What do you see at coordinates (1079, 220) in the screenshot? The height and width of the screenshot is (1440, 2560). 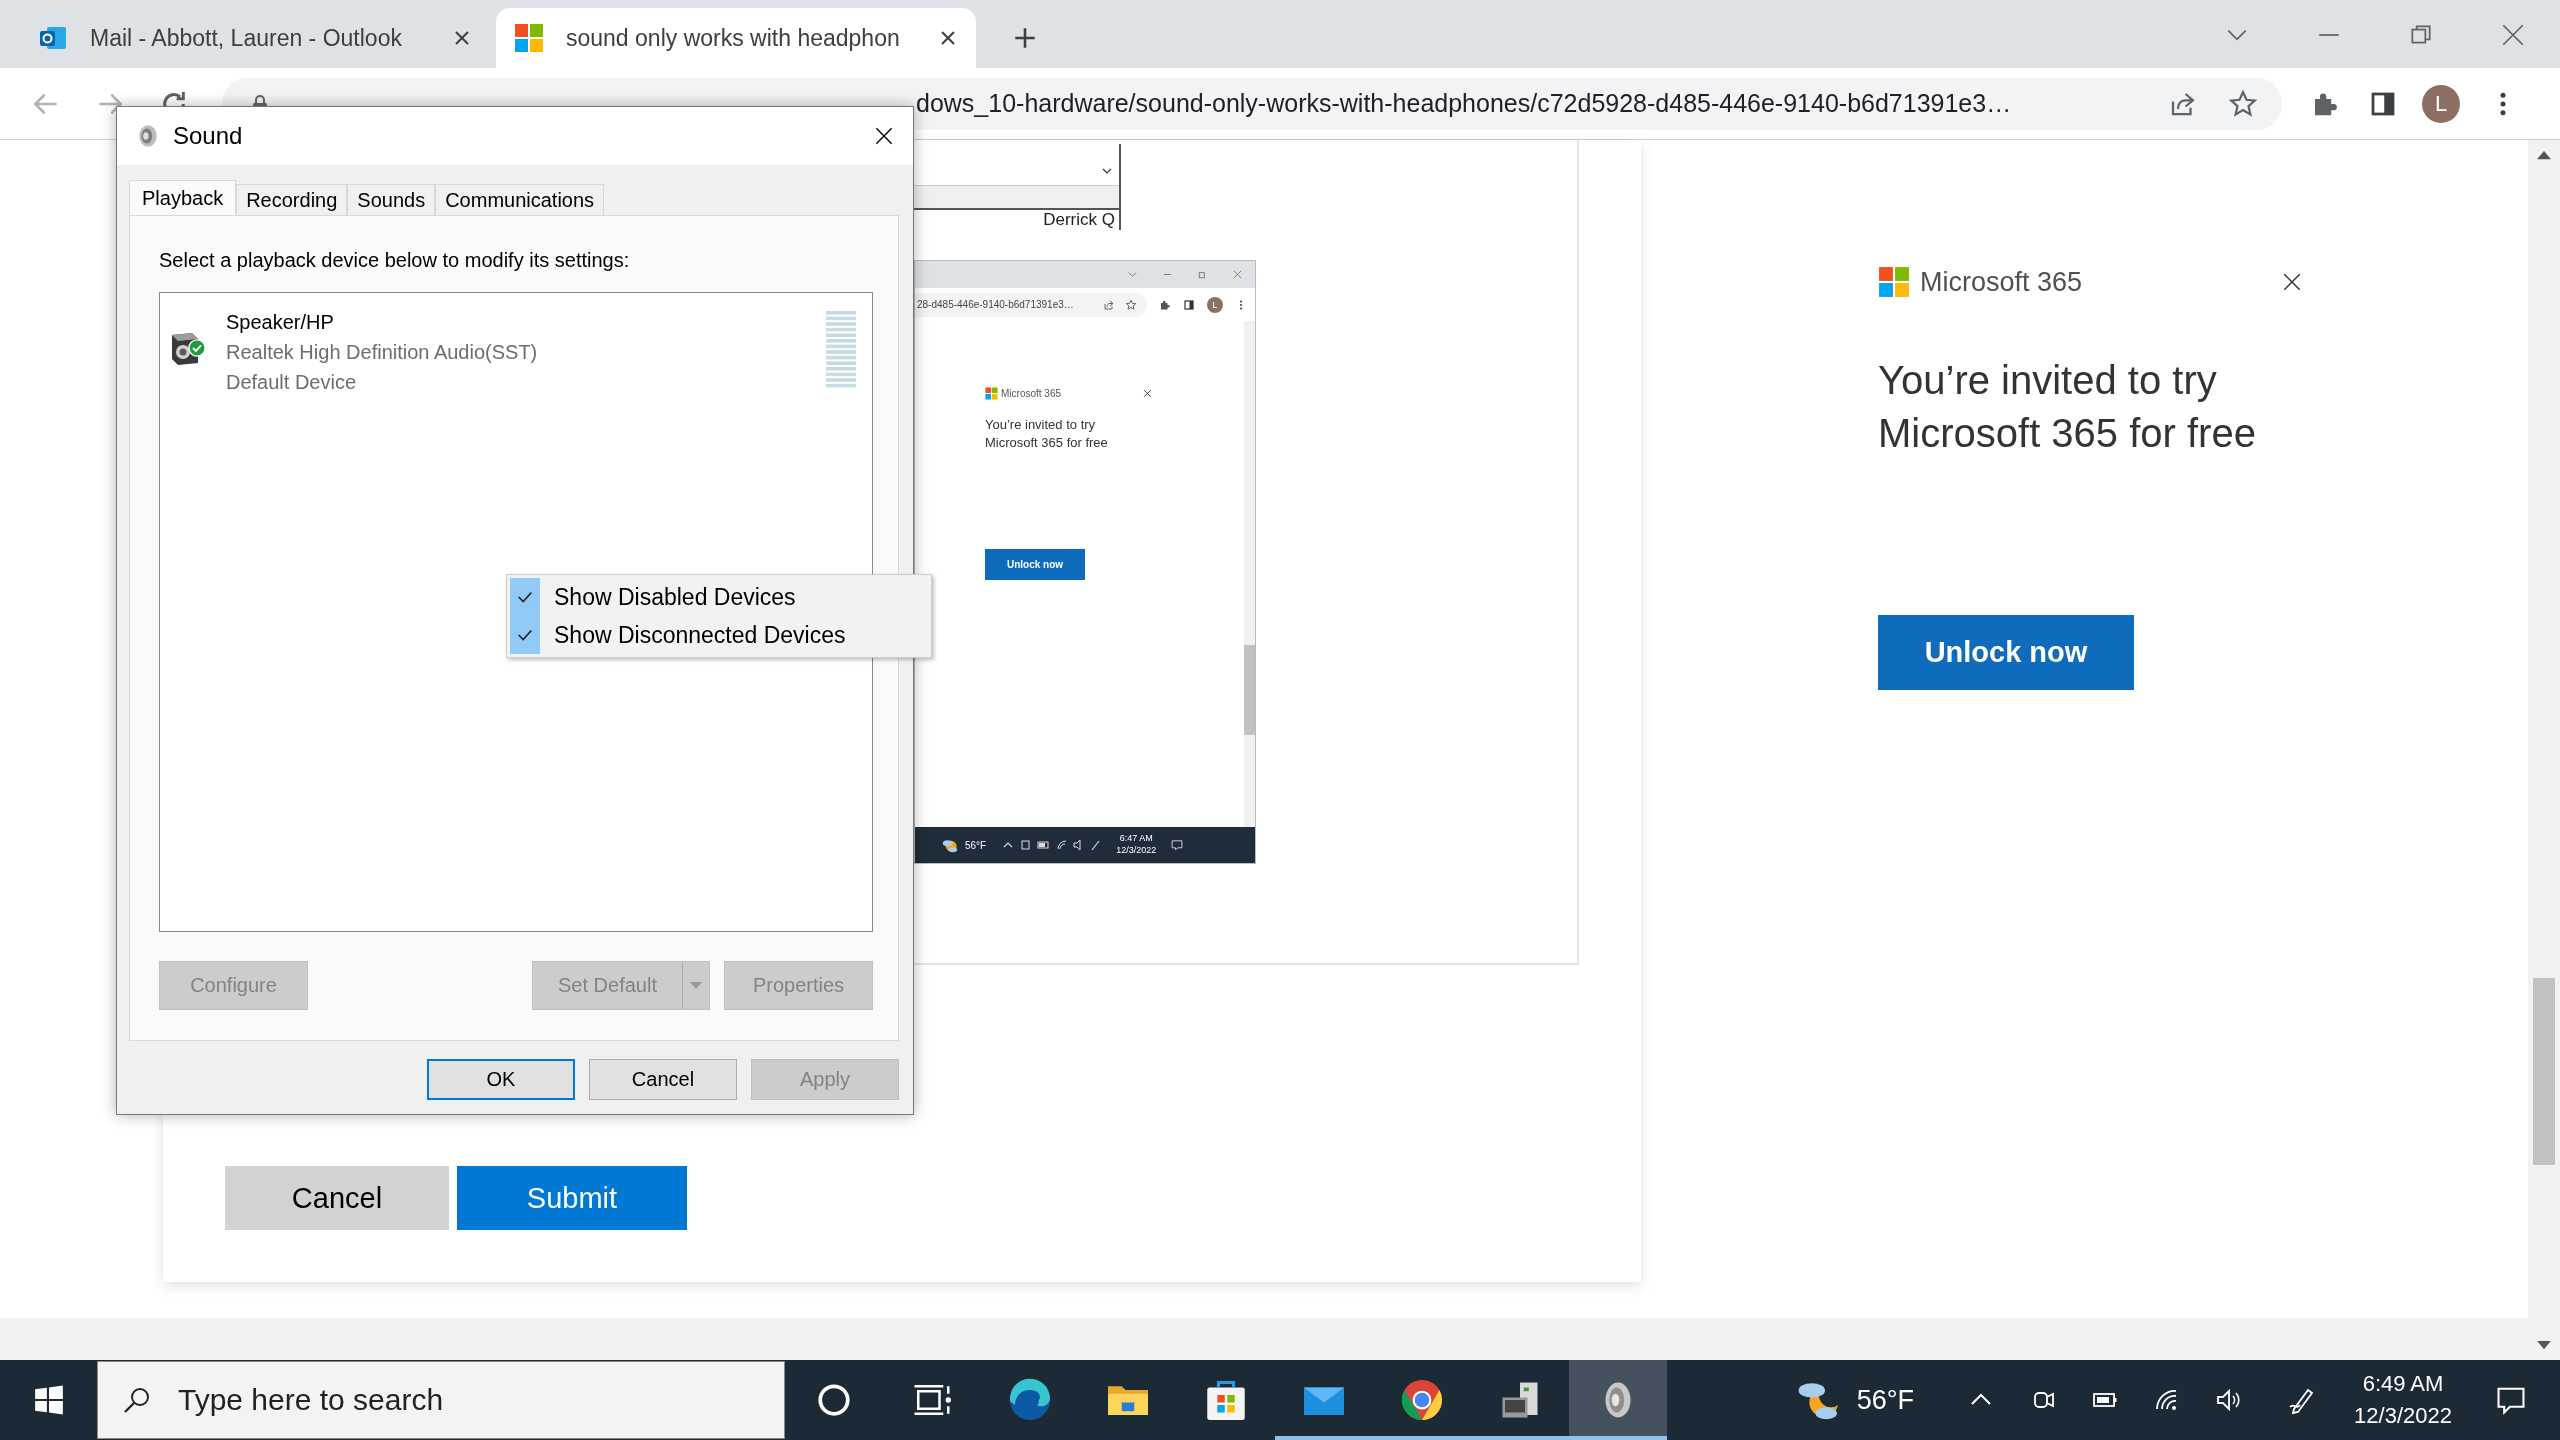 I see `name-text: Derrick Q` at bounding box center [1079, 220].